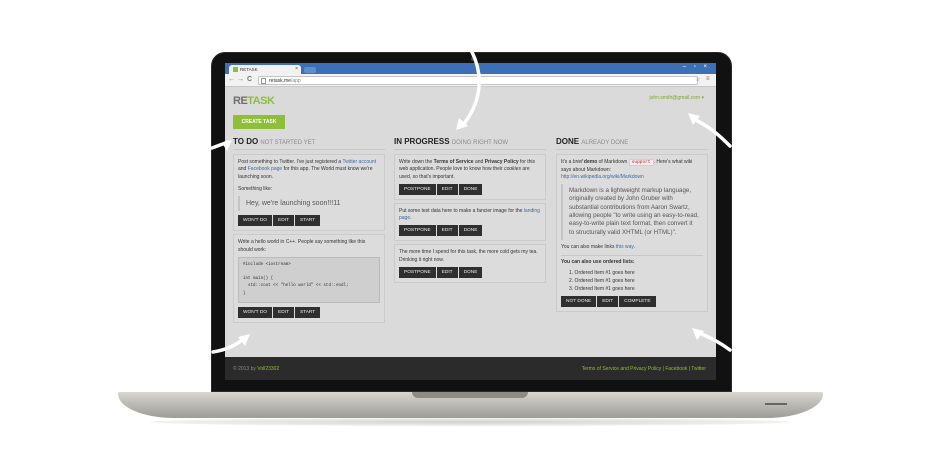 This screenshot has width=940, height=450. What do you see at coordinates (228, 345) in the screenshot?
I see `arrow-todo-bottom` at bounding box center [228, 345].